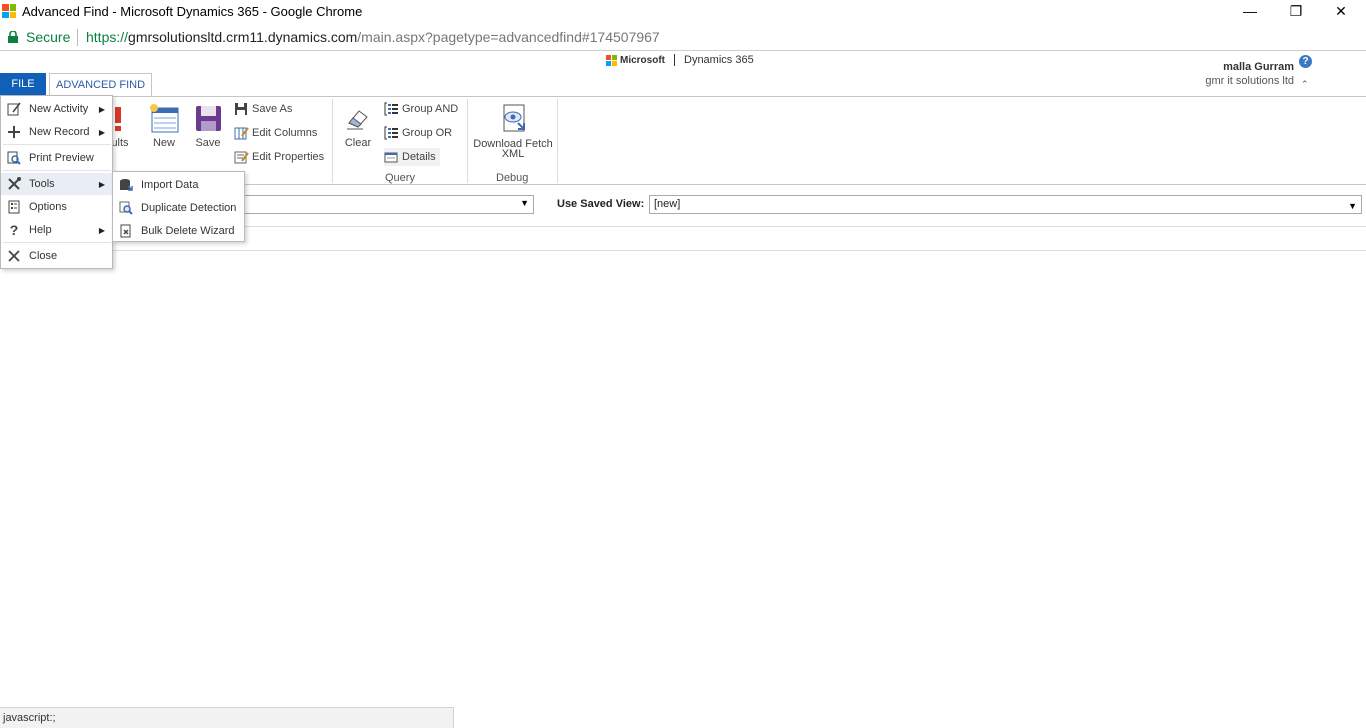 The image size is (1366, 728). Describe the element at coordinates (14, 207) in the screenshot. I see `options-icon` at that location.